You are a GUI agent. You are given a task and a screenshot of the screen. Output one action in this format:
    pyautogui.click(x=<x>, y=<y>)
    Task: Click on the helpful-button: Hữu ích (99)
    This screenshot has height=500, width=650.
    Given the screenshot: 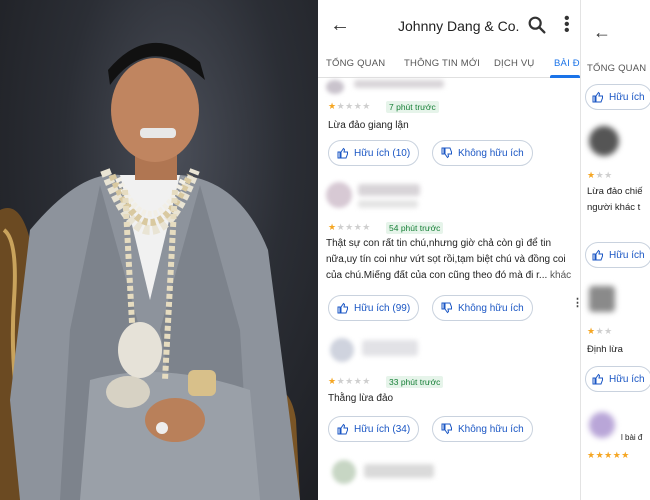 What is the action you would take?
    pyautogui.click(x=374, y=308)
    